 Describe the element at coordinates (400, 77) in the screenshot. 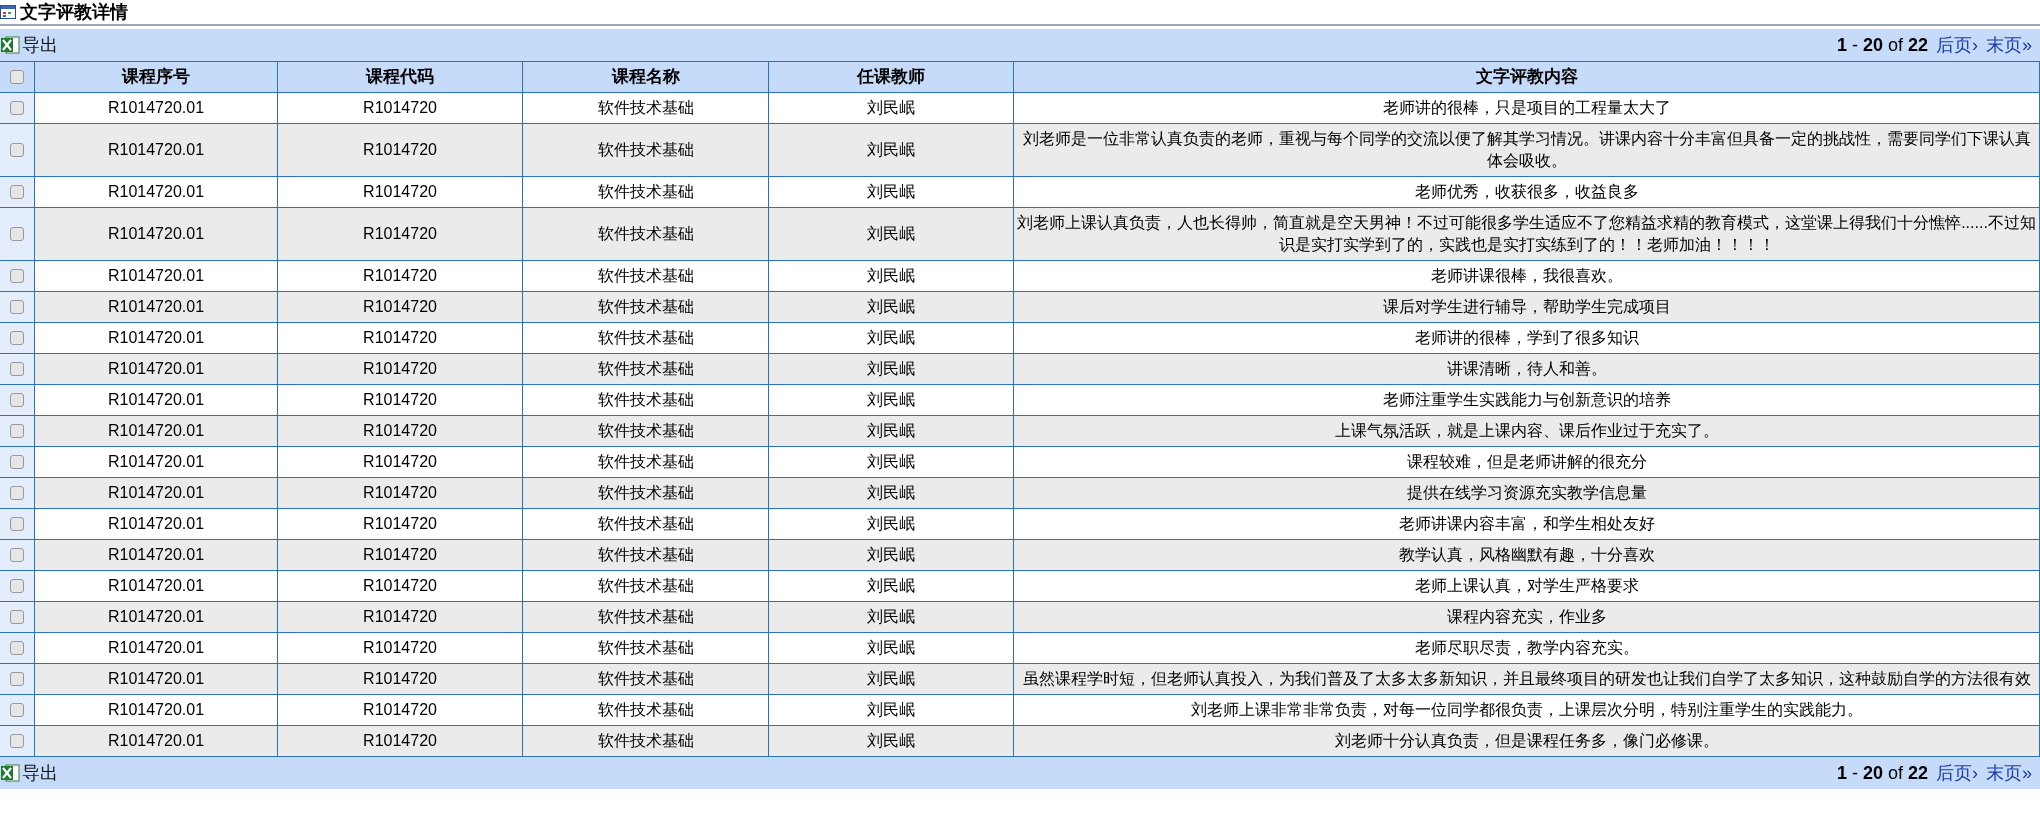

I see `column-header: 课程代码` at that location.